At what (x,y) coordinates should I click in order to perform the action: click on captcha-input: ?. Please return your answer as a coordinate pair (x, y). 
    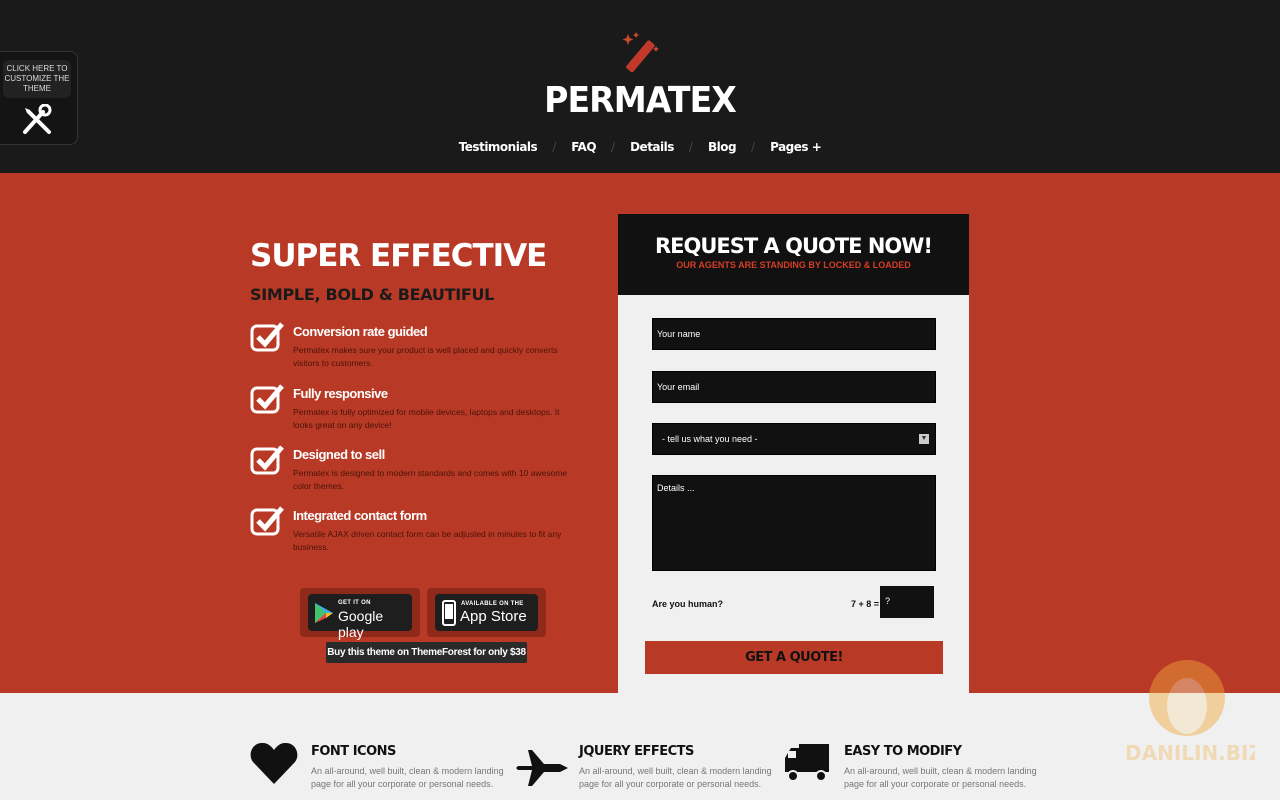
    Looking at the image, I should click on (907, 602).